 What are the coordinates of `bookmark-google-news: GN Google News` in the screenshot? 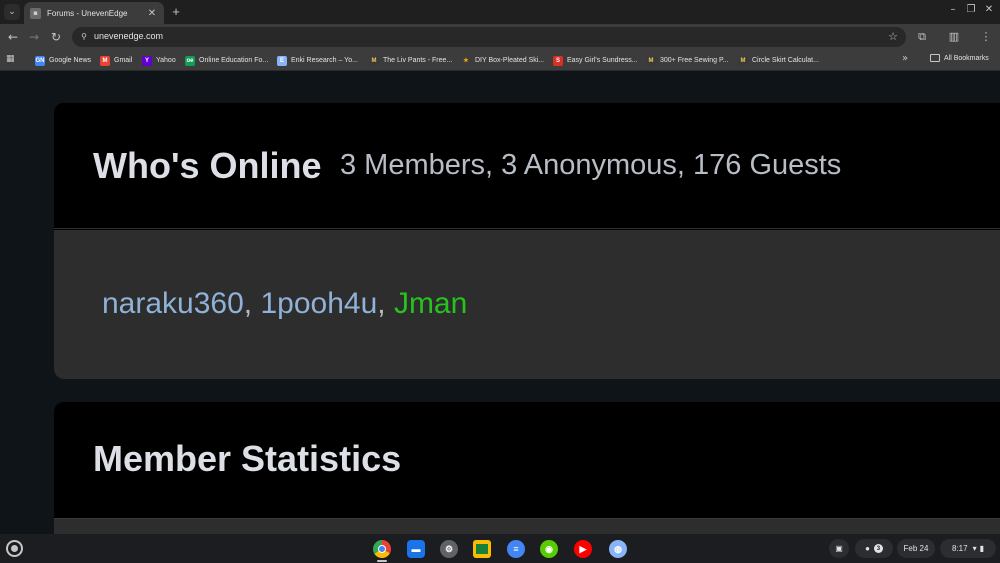 It's located at (63, 60).